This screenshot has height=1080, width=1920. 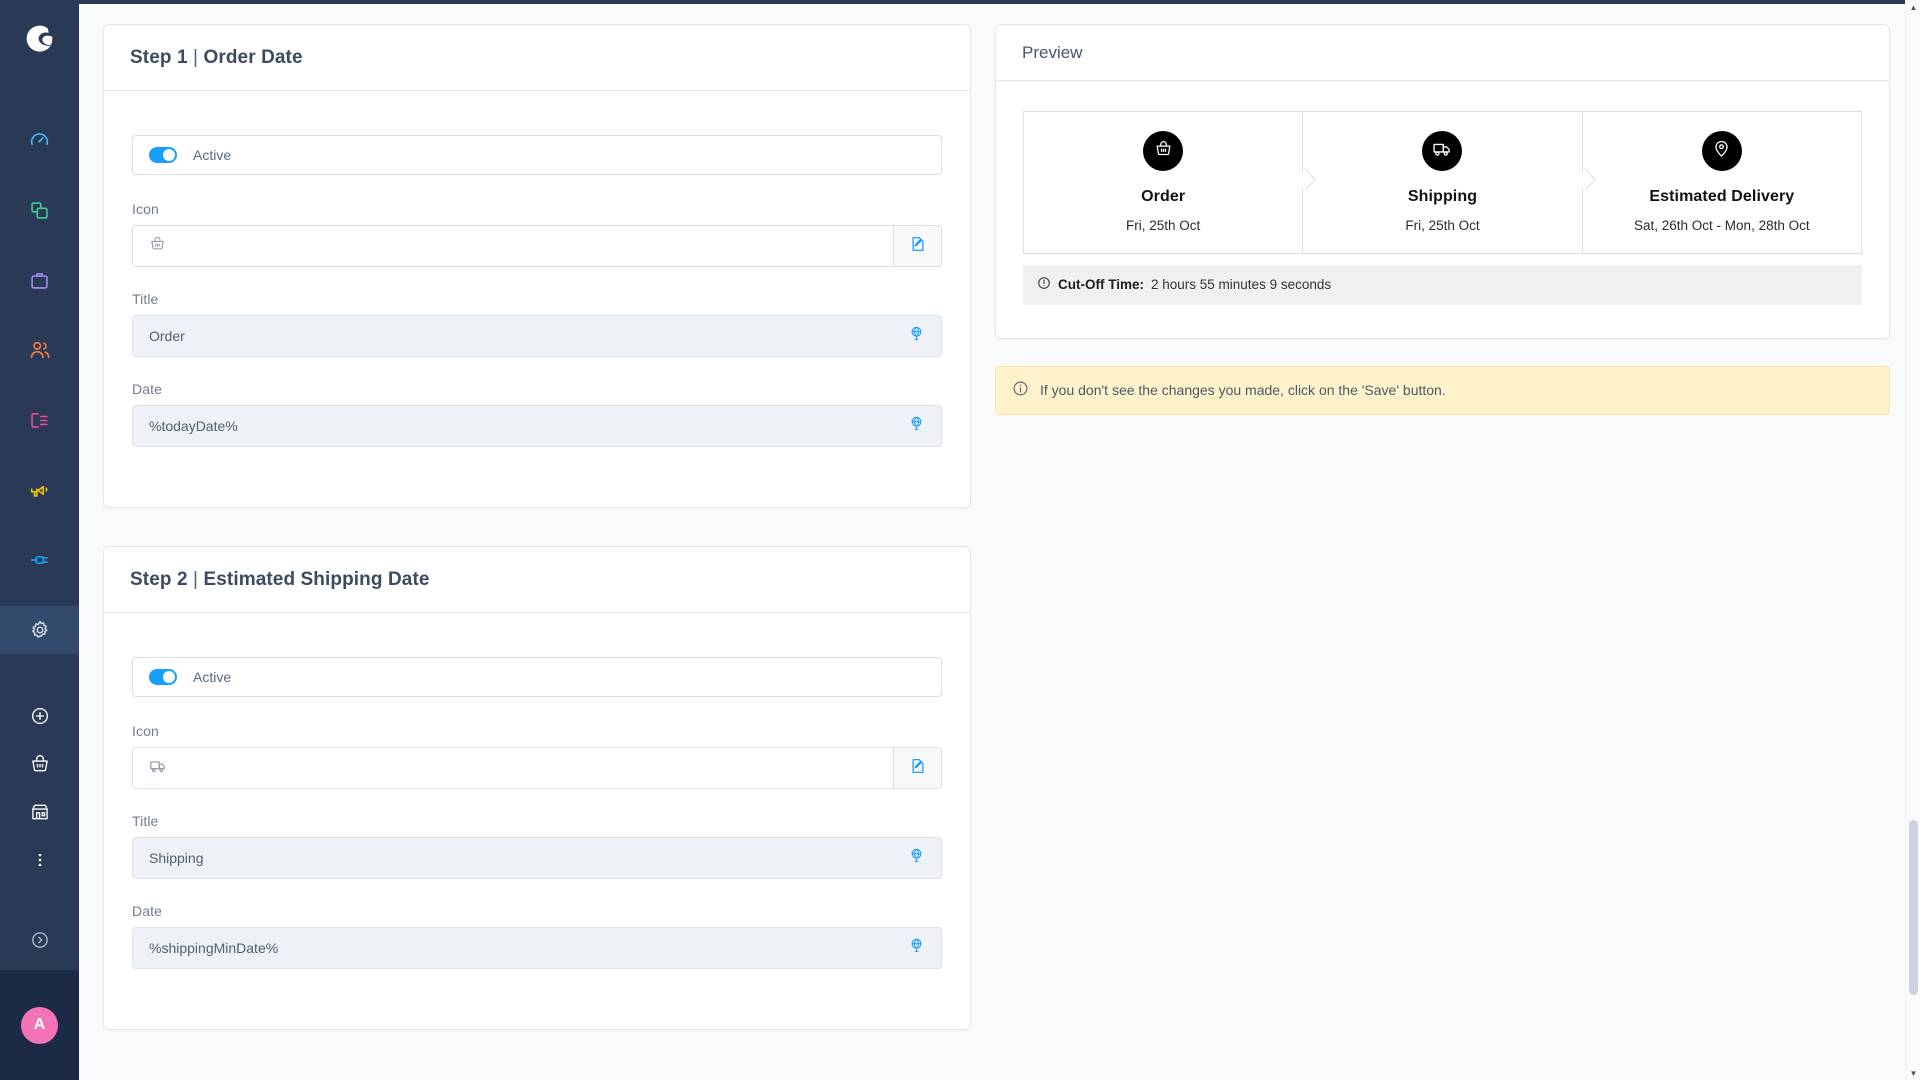 What do you see at coordinates (1241, 284) in the screenshot?
I see `cutoff-value: 2 hours 55 minutes 9 seconds` at bounding box center [1241, 284].